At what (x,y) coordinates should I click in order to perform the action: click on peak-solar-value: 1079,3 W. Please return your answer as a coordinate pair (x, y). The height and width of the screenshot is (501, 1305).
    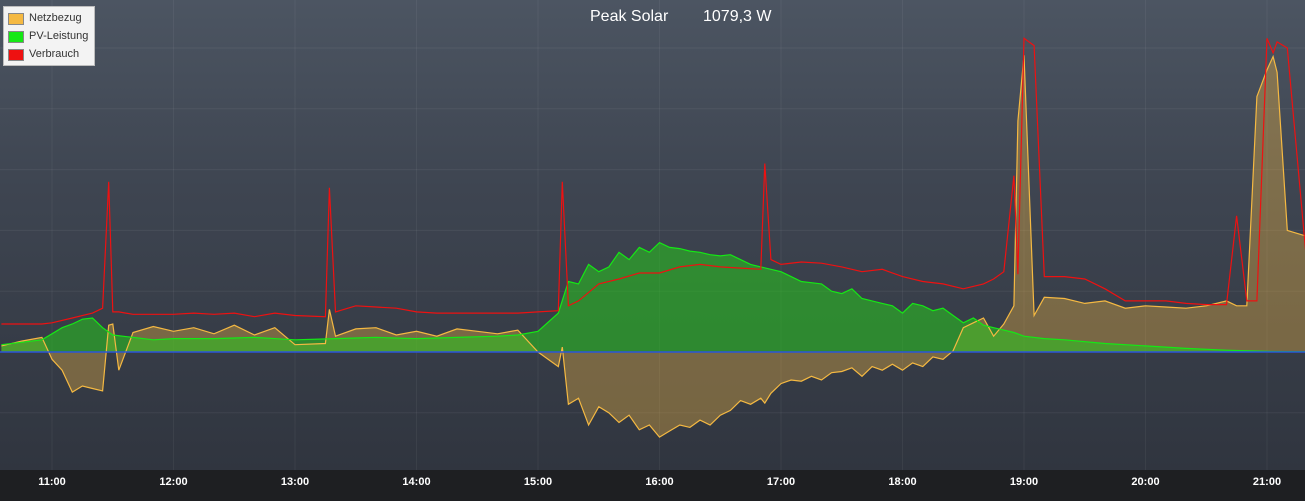
    Looking at the image, I should click on (737, 16).